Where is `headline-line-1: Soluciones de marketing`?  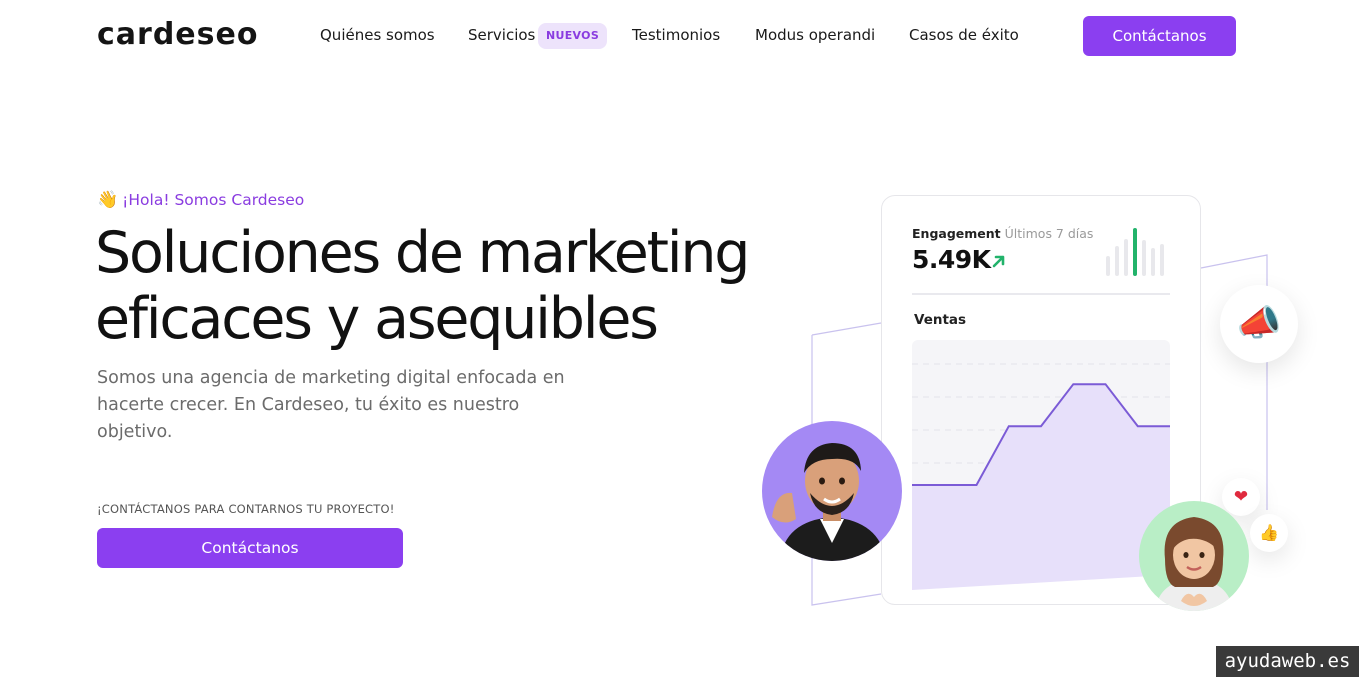
headline-line-1: Soluciones de marketing is located at coordinates (422, 253).